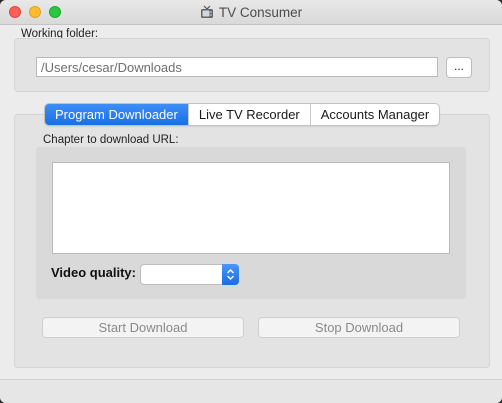 The height and width of the screenshot is (403, 502). What do you see at coordinates (230, 274) in the screenshot?
I see `select-stepper-icon` at bounding box center [230, 274].